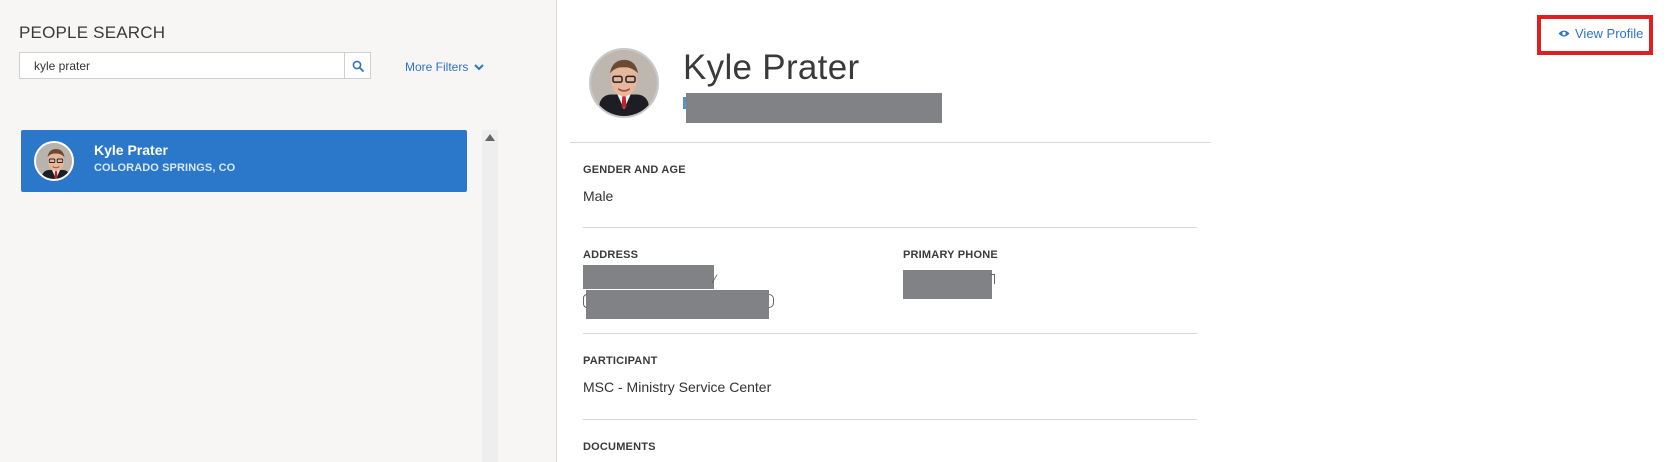 Image resolution: width=1672 pixels, height=462 pixels. What do you see at coordinates (598, 196) in the screenshot?
I see `gender-age-value: Male` at bounding box center [598, 196].